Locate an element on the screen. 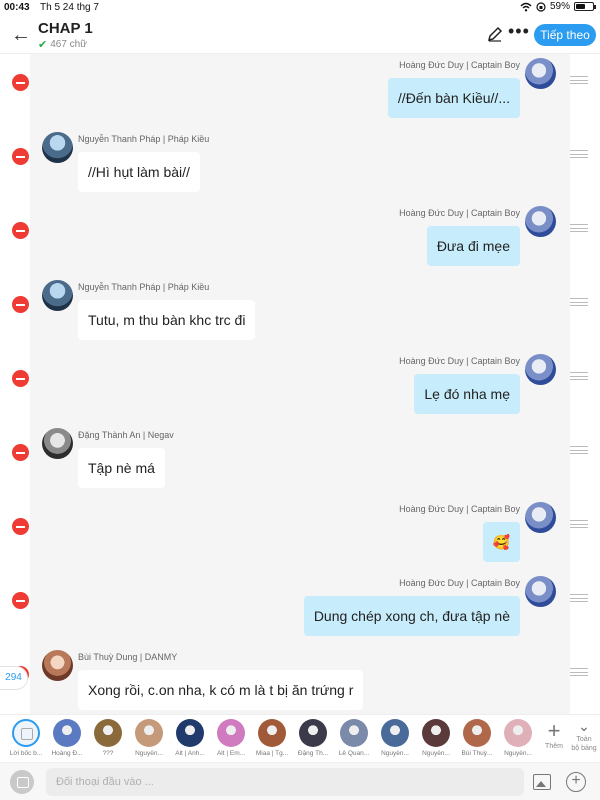 The width and height of the screenshot is (600, 800). battery-percent: 59% is located at coordinates (559, 6).